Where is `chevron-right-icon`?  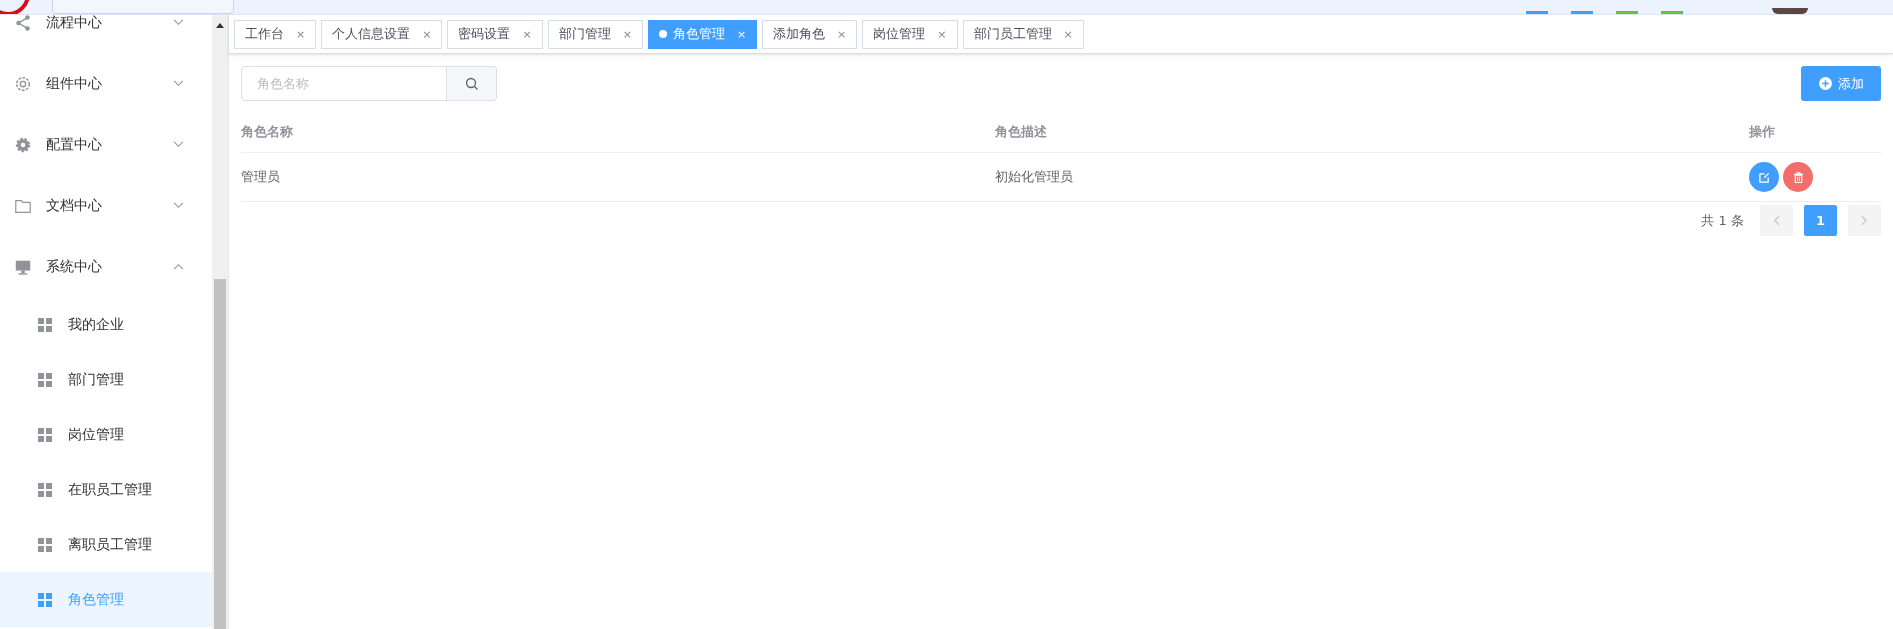 chevron-right-icon is located at coordinates (1864, 220).